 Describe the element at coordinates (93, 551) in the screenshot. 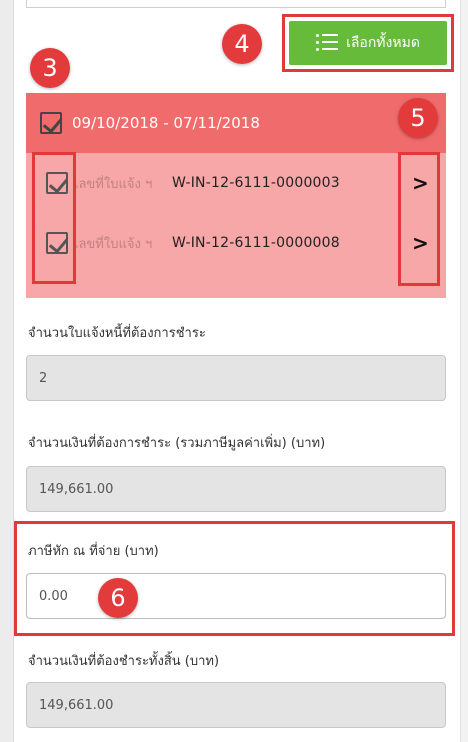

I see `withholding-tax-label: ภาษีหัก ณ ที่จ่าย (บาท)` at that location.